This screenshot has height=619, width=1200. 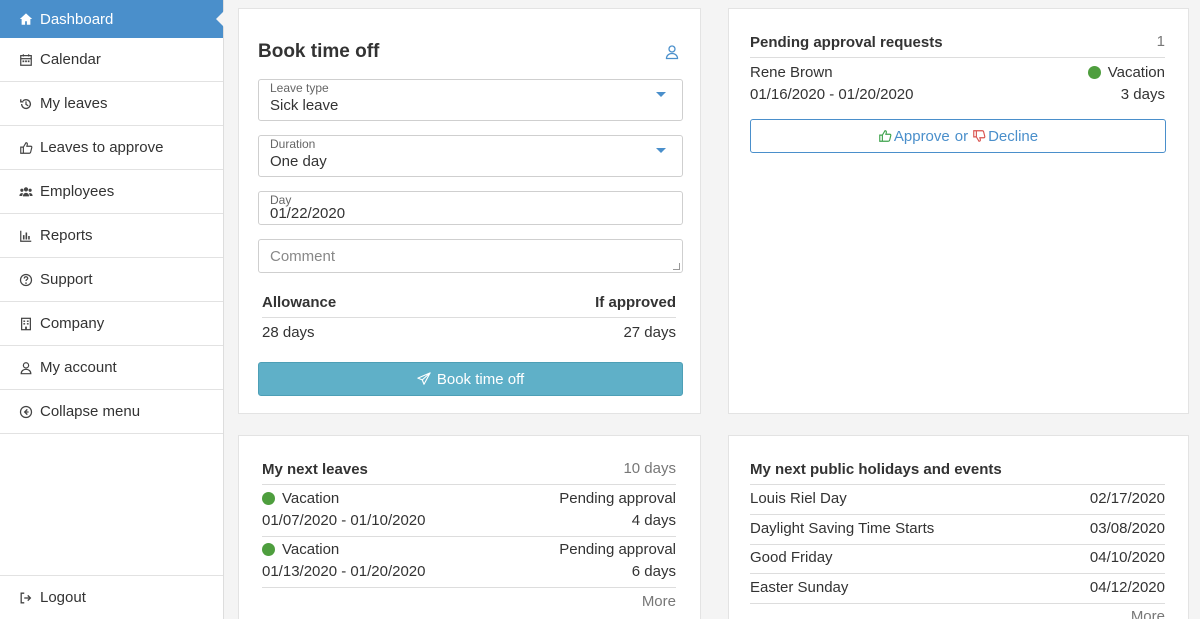 I want to click on field-value: 01/22/2020, so click(x=308, y=213).